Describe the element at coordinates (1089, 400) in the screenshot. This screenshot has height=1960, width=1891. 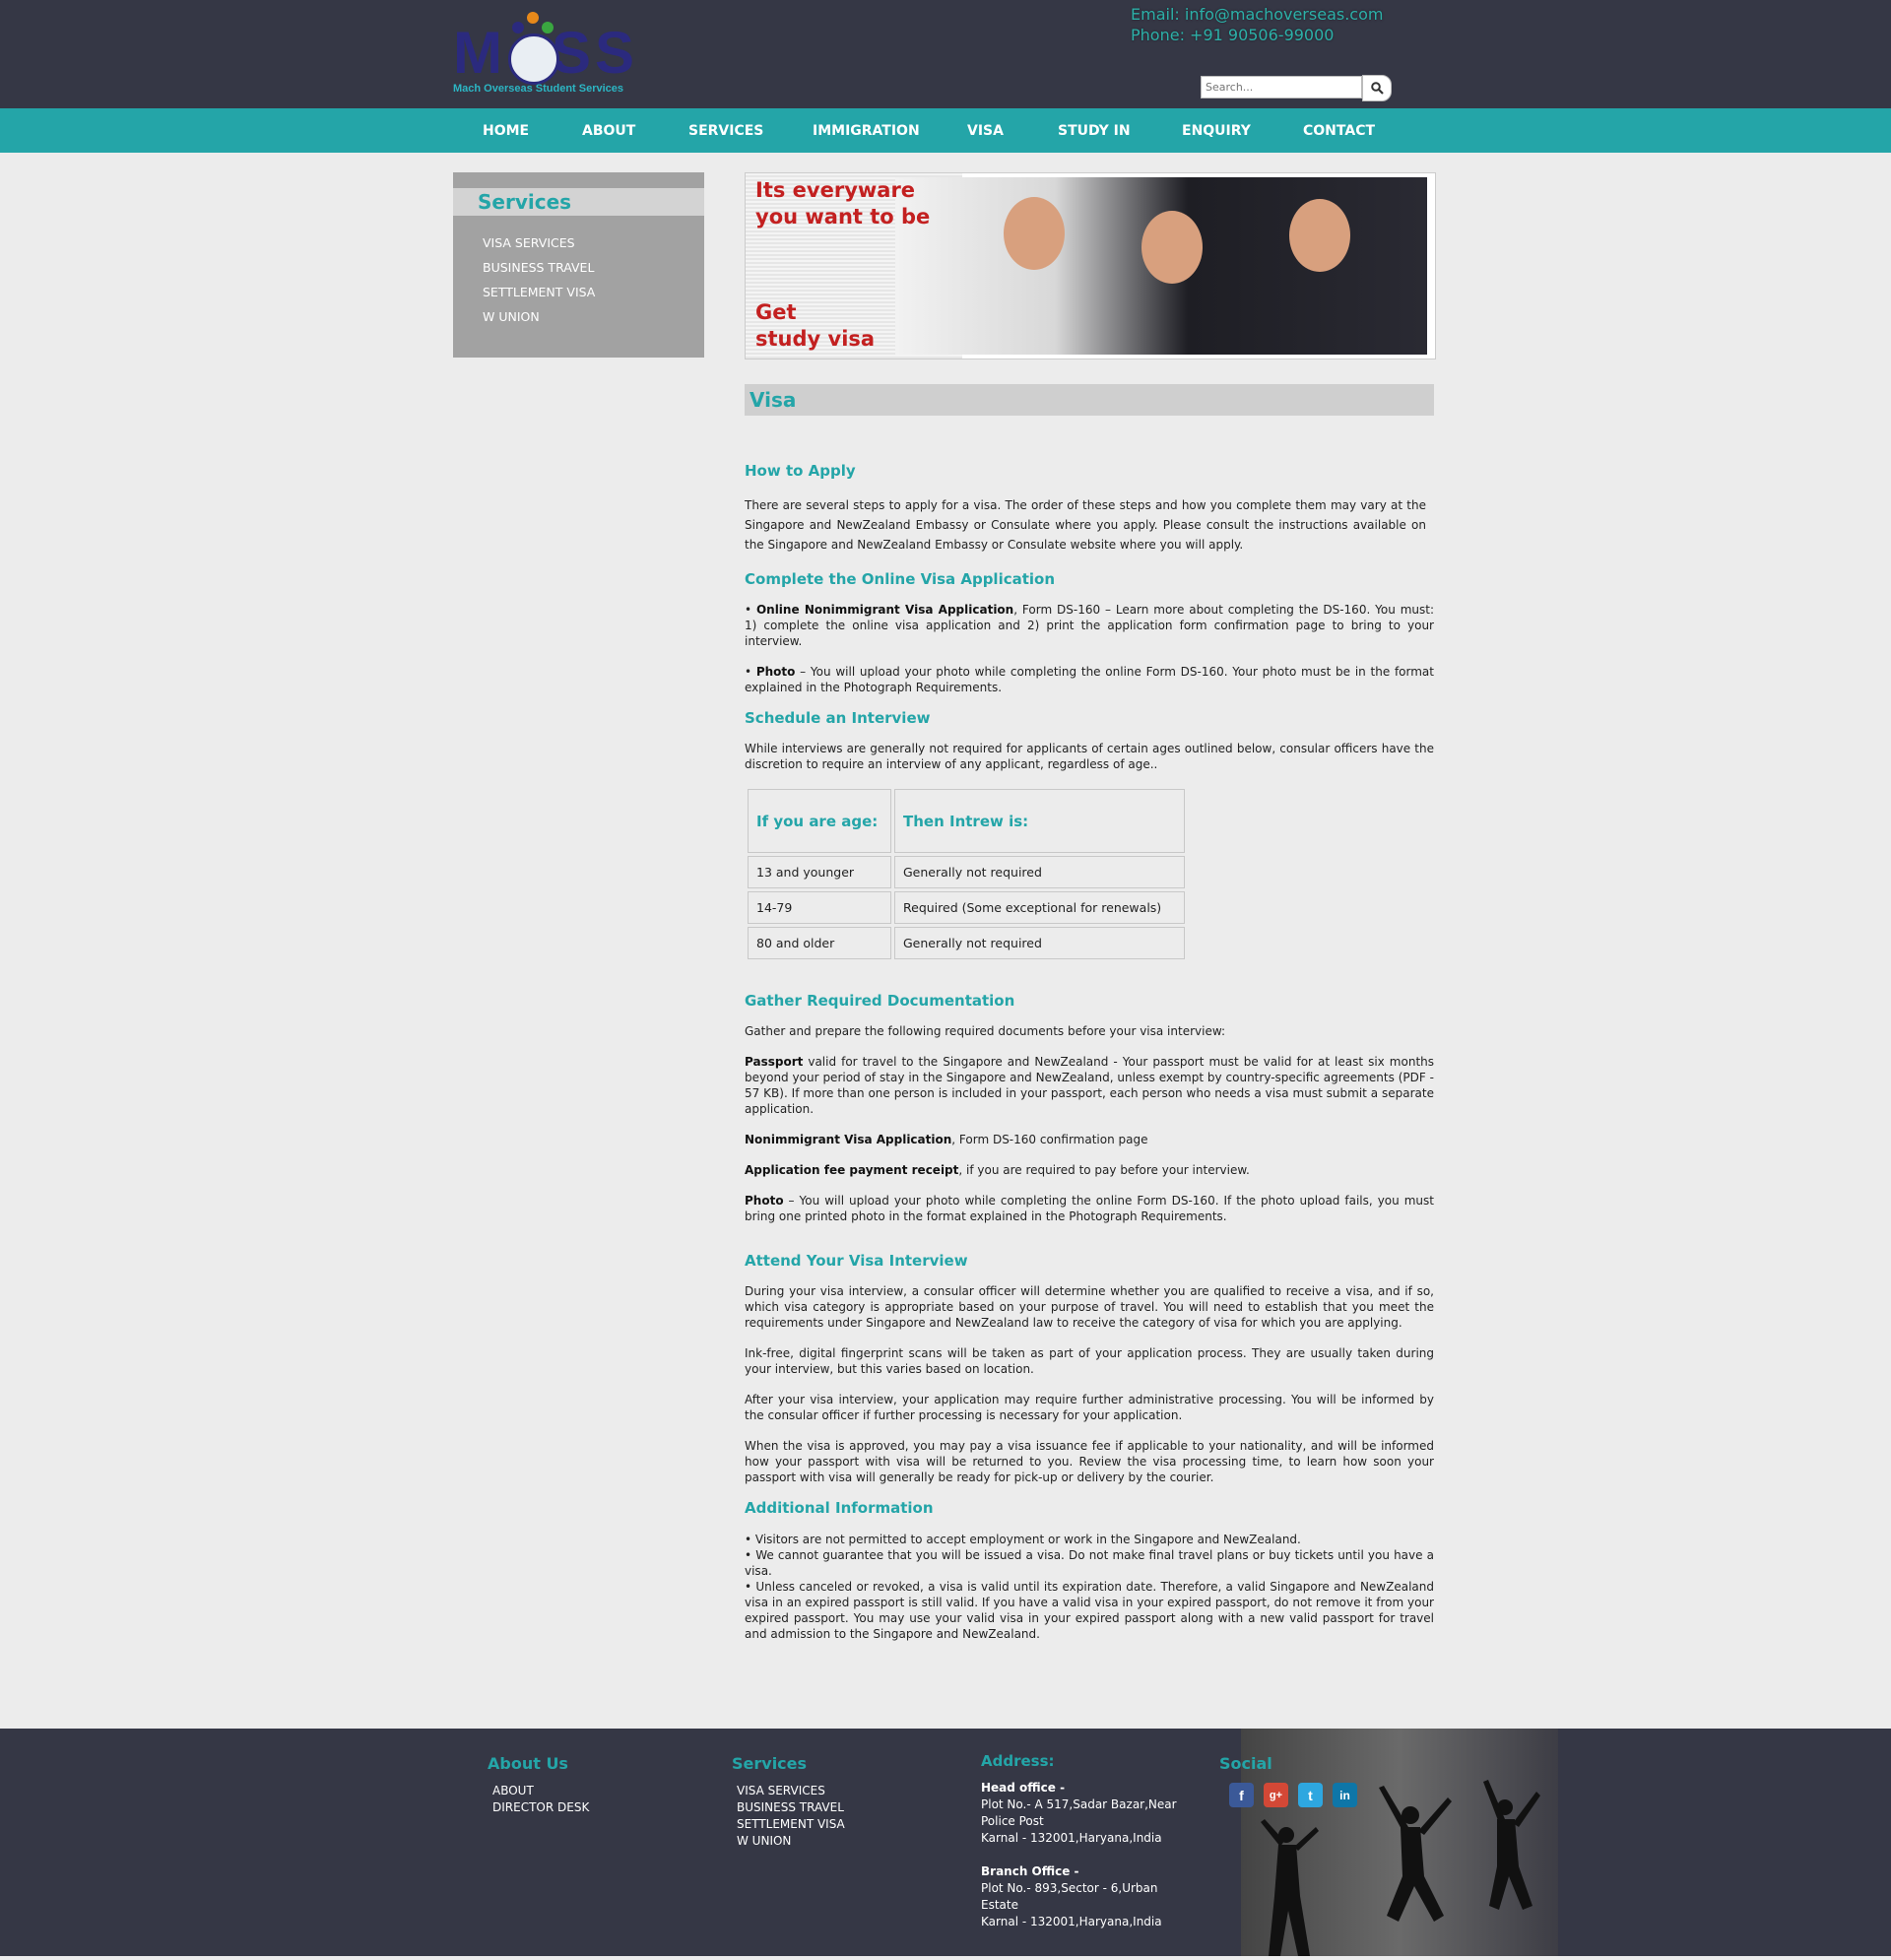
I see `page-title: Visa` at that location.